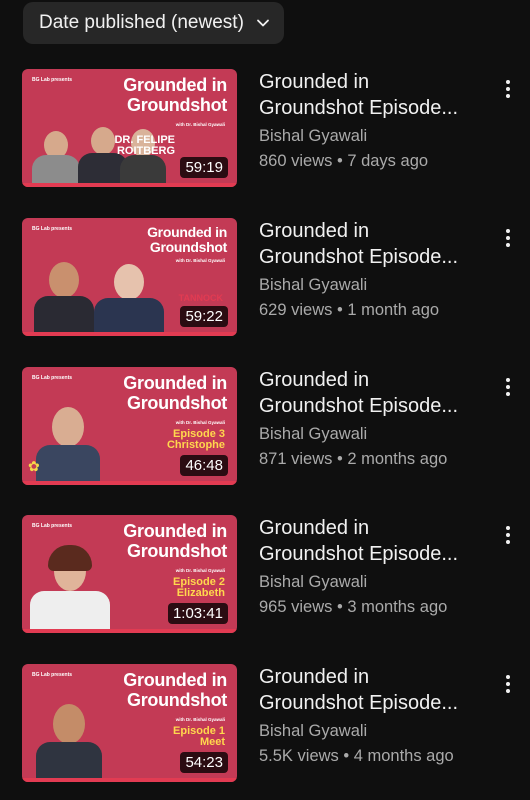  What do you see at coordinates (200, 298) in the screenshot?
I see `thumbnail-episode: TANNOCK` at bounding box center [200, 298].